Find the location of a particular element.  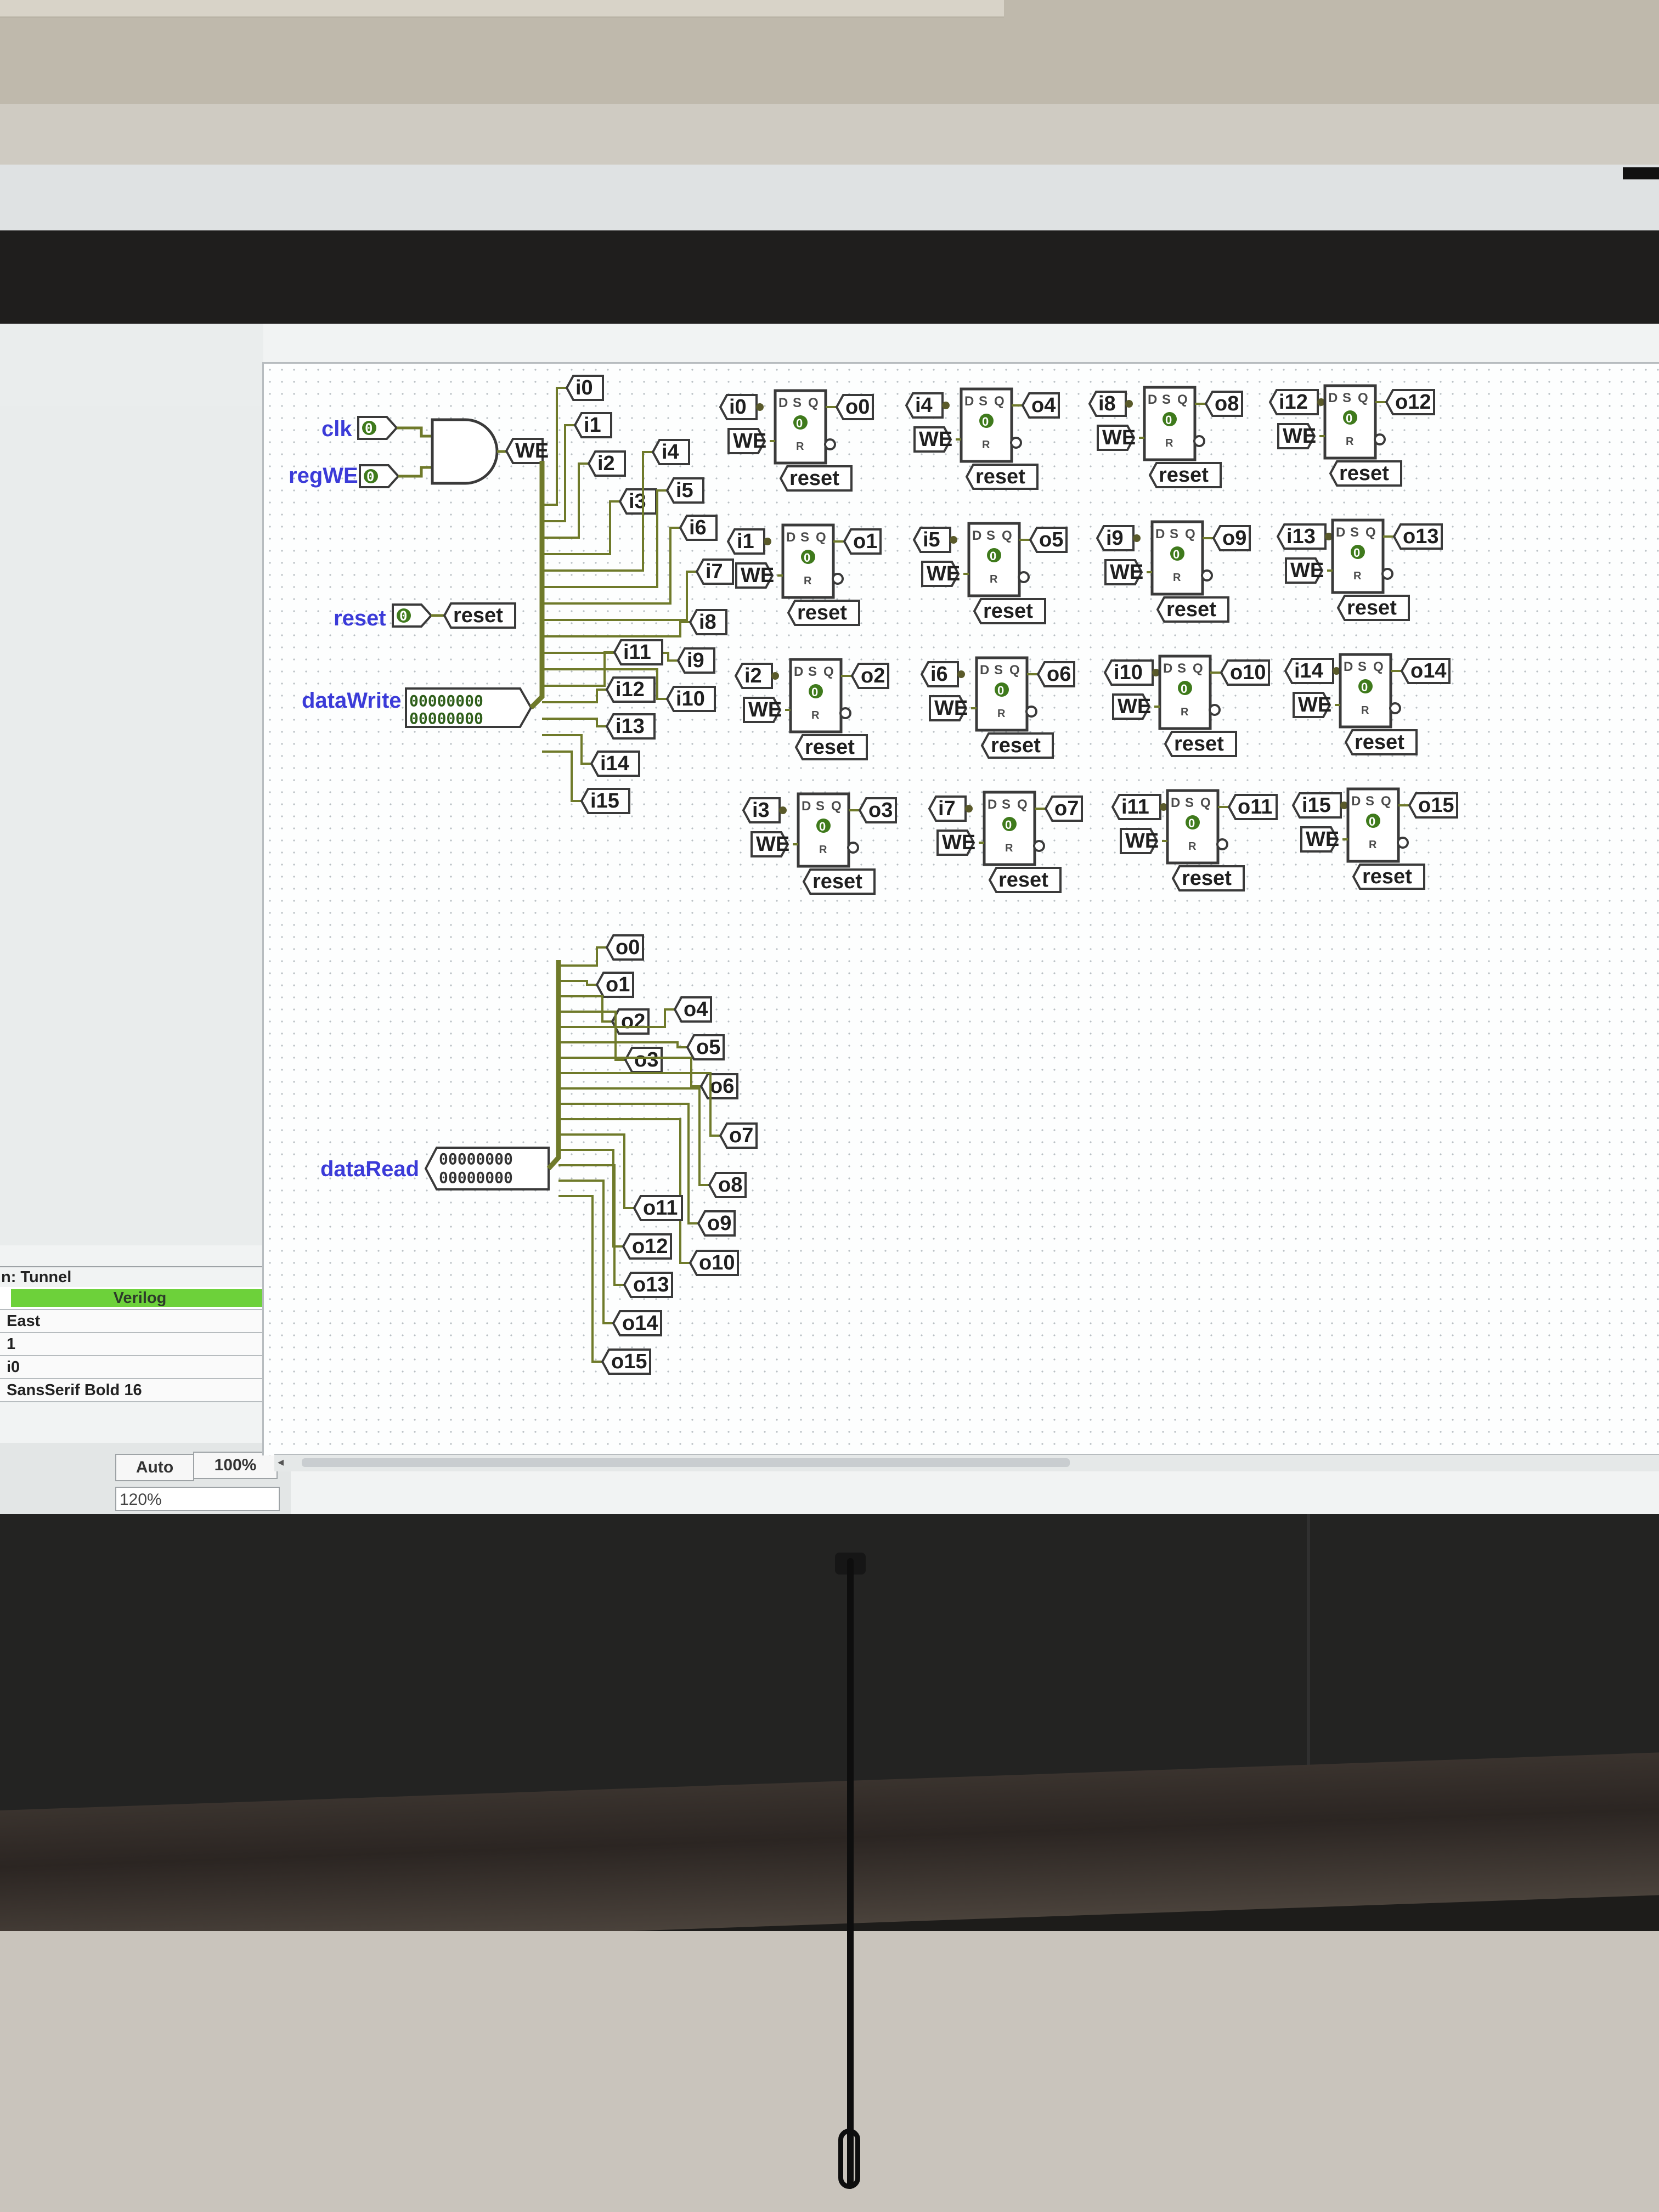

input-wire-i15 is located at coordinates (562, 776).